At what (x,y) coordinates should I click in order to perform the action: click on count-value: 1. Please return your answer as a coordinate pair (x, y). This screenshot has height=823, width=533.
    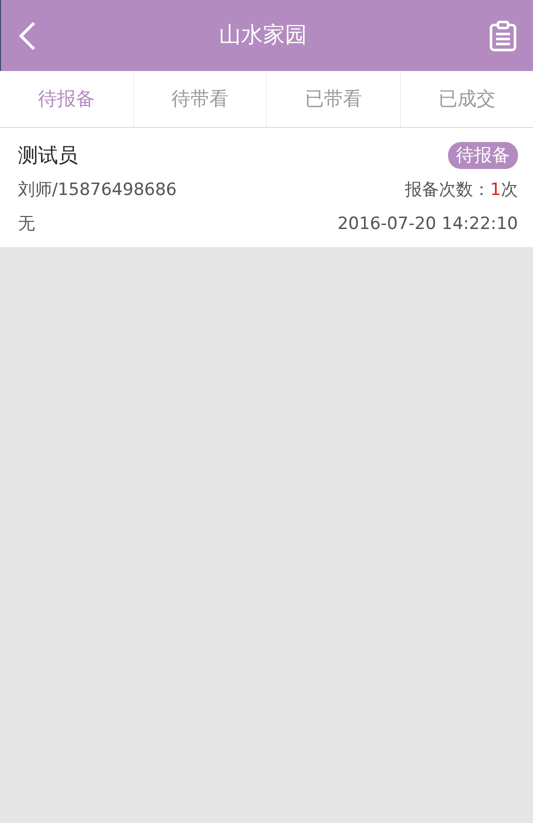
    Looking at the image, I should click on (495, 190).